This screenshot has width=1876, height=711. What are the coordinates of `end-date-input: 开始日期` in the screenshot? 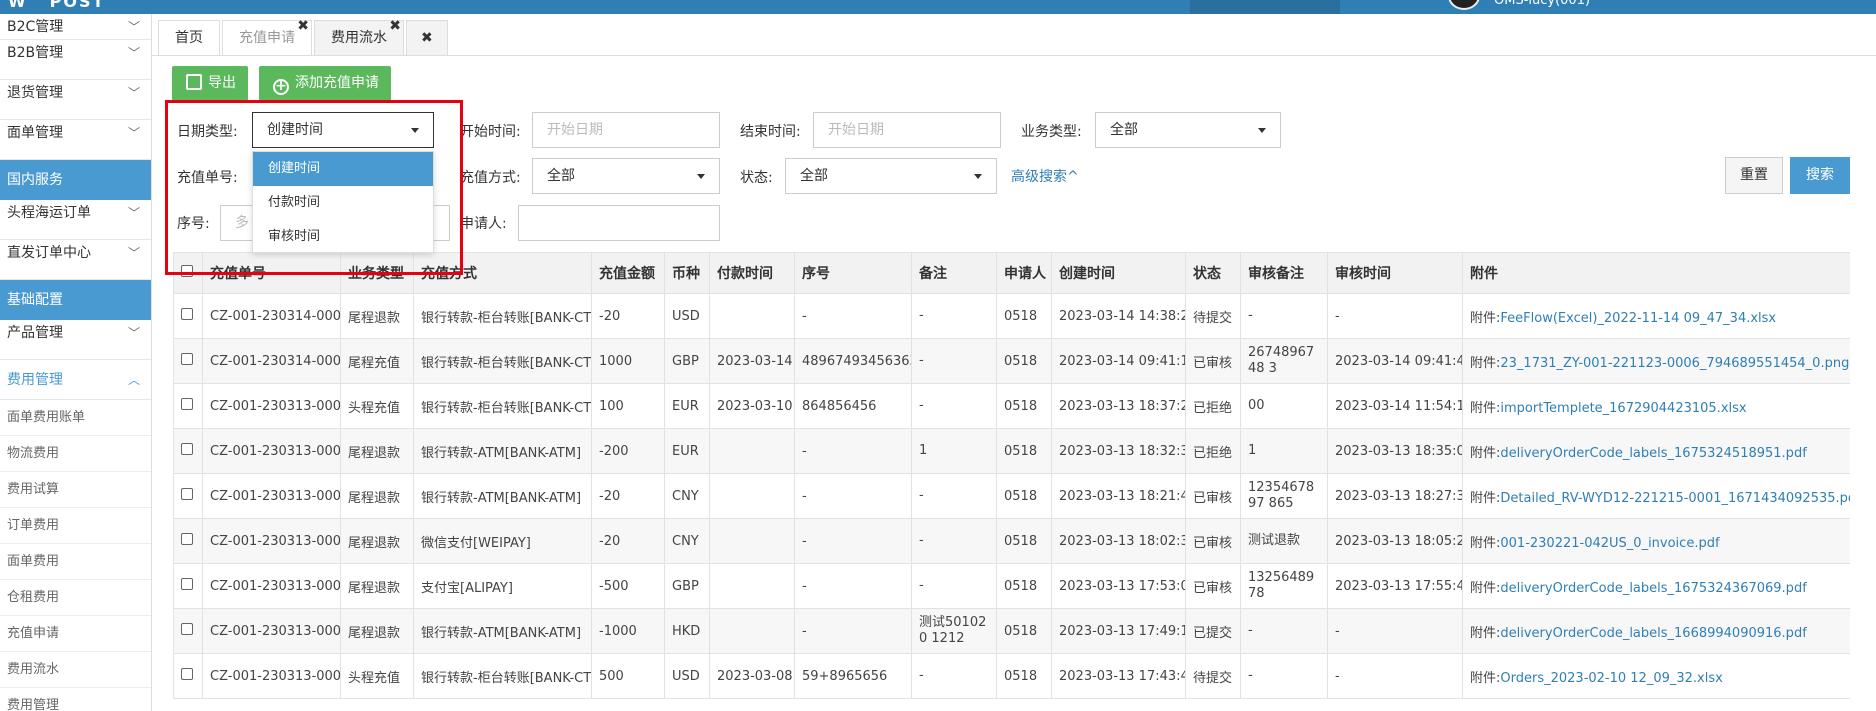 It's located at (907, 130).